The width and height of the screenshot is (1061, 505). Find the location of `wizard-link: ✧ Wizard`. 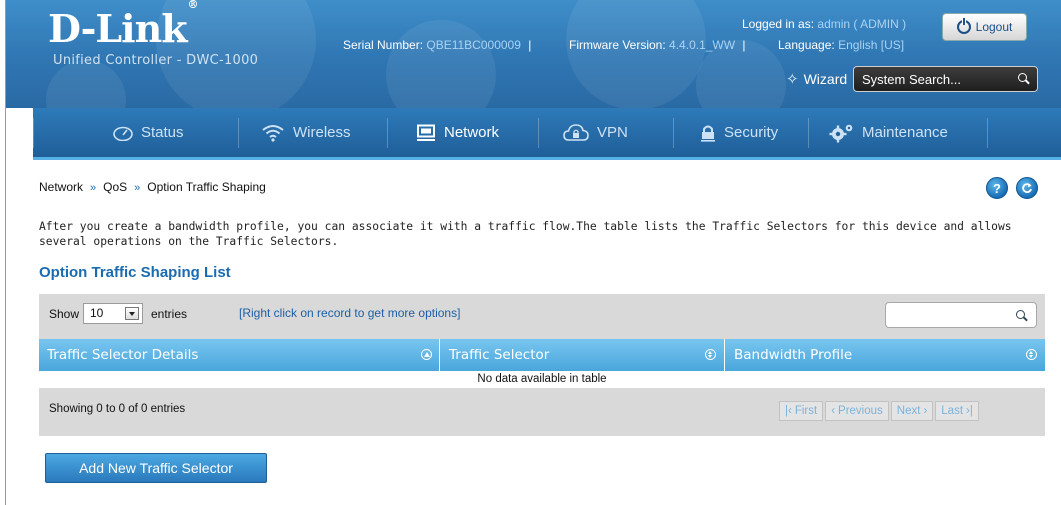

wizard-link: ✧ Wizard is located at coordinates (816, 79).